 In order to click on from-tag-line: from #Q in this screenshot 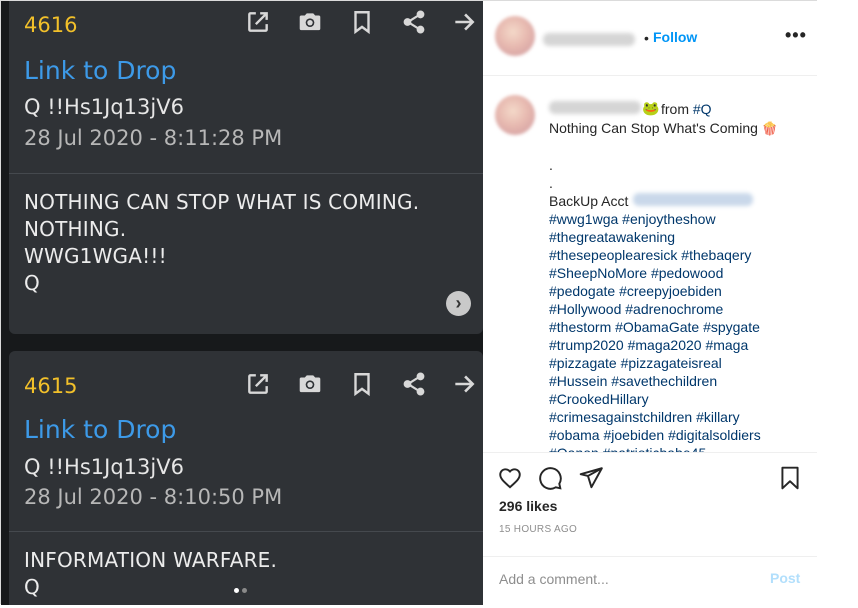, I will do `click(686, 109)`.